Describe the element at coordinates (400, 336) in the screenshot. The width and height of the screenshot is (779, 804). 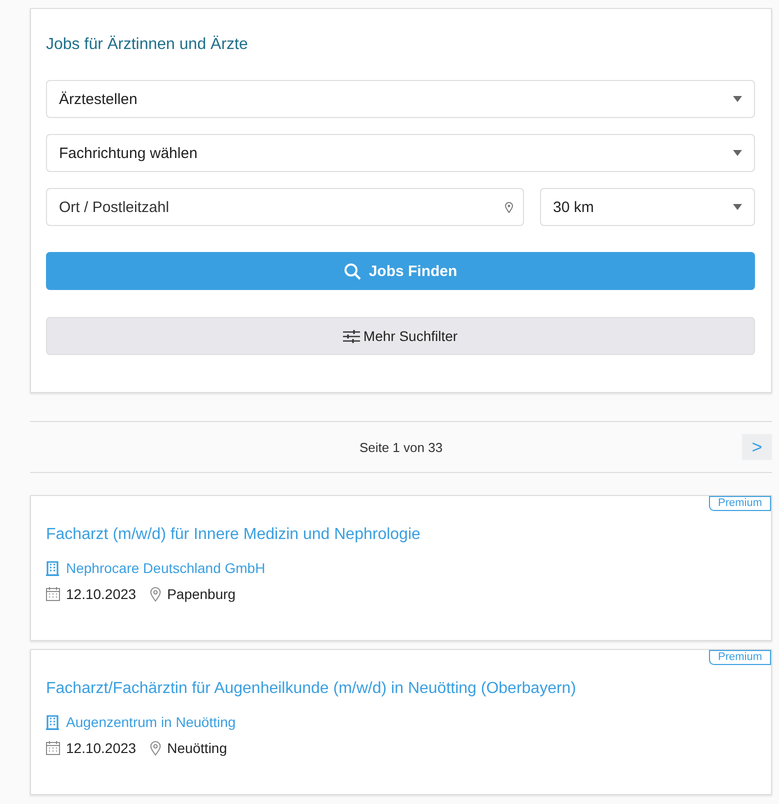
I see `more-filters-button: Mehr Suchfilter` at that location.